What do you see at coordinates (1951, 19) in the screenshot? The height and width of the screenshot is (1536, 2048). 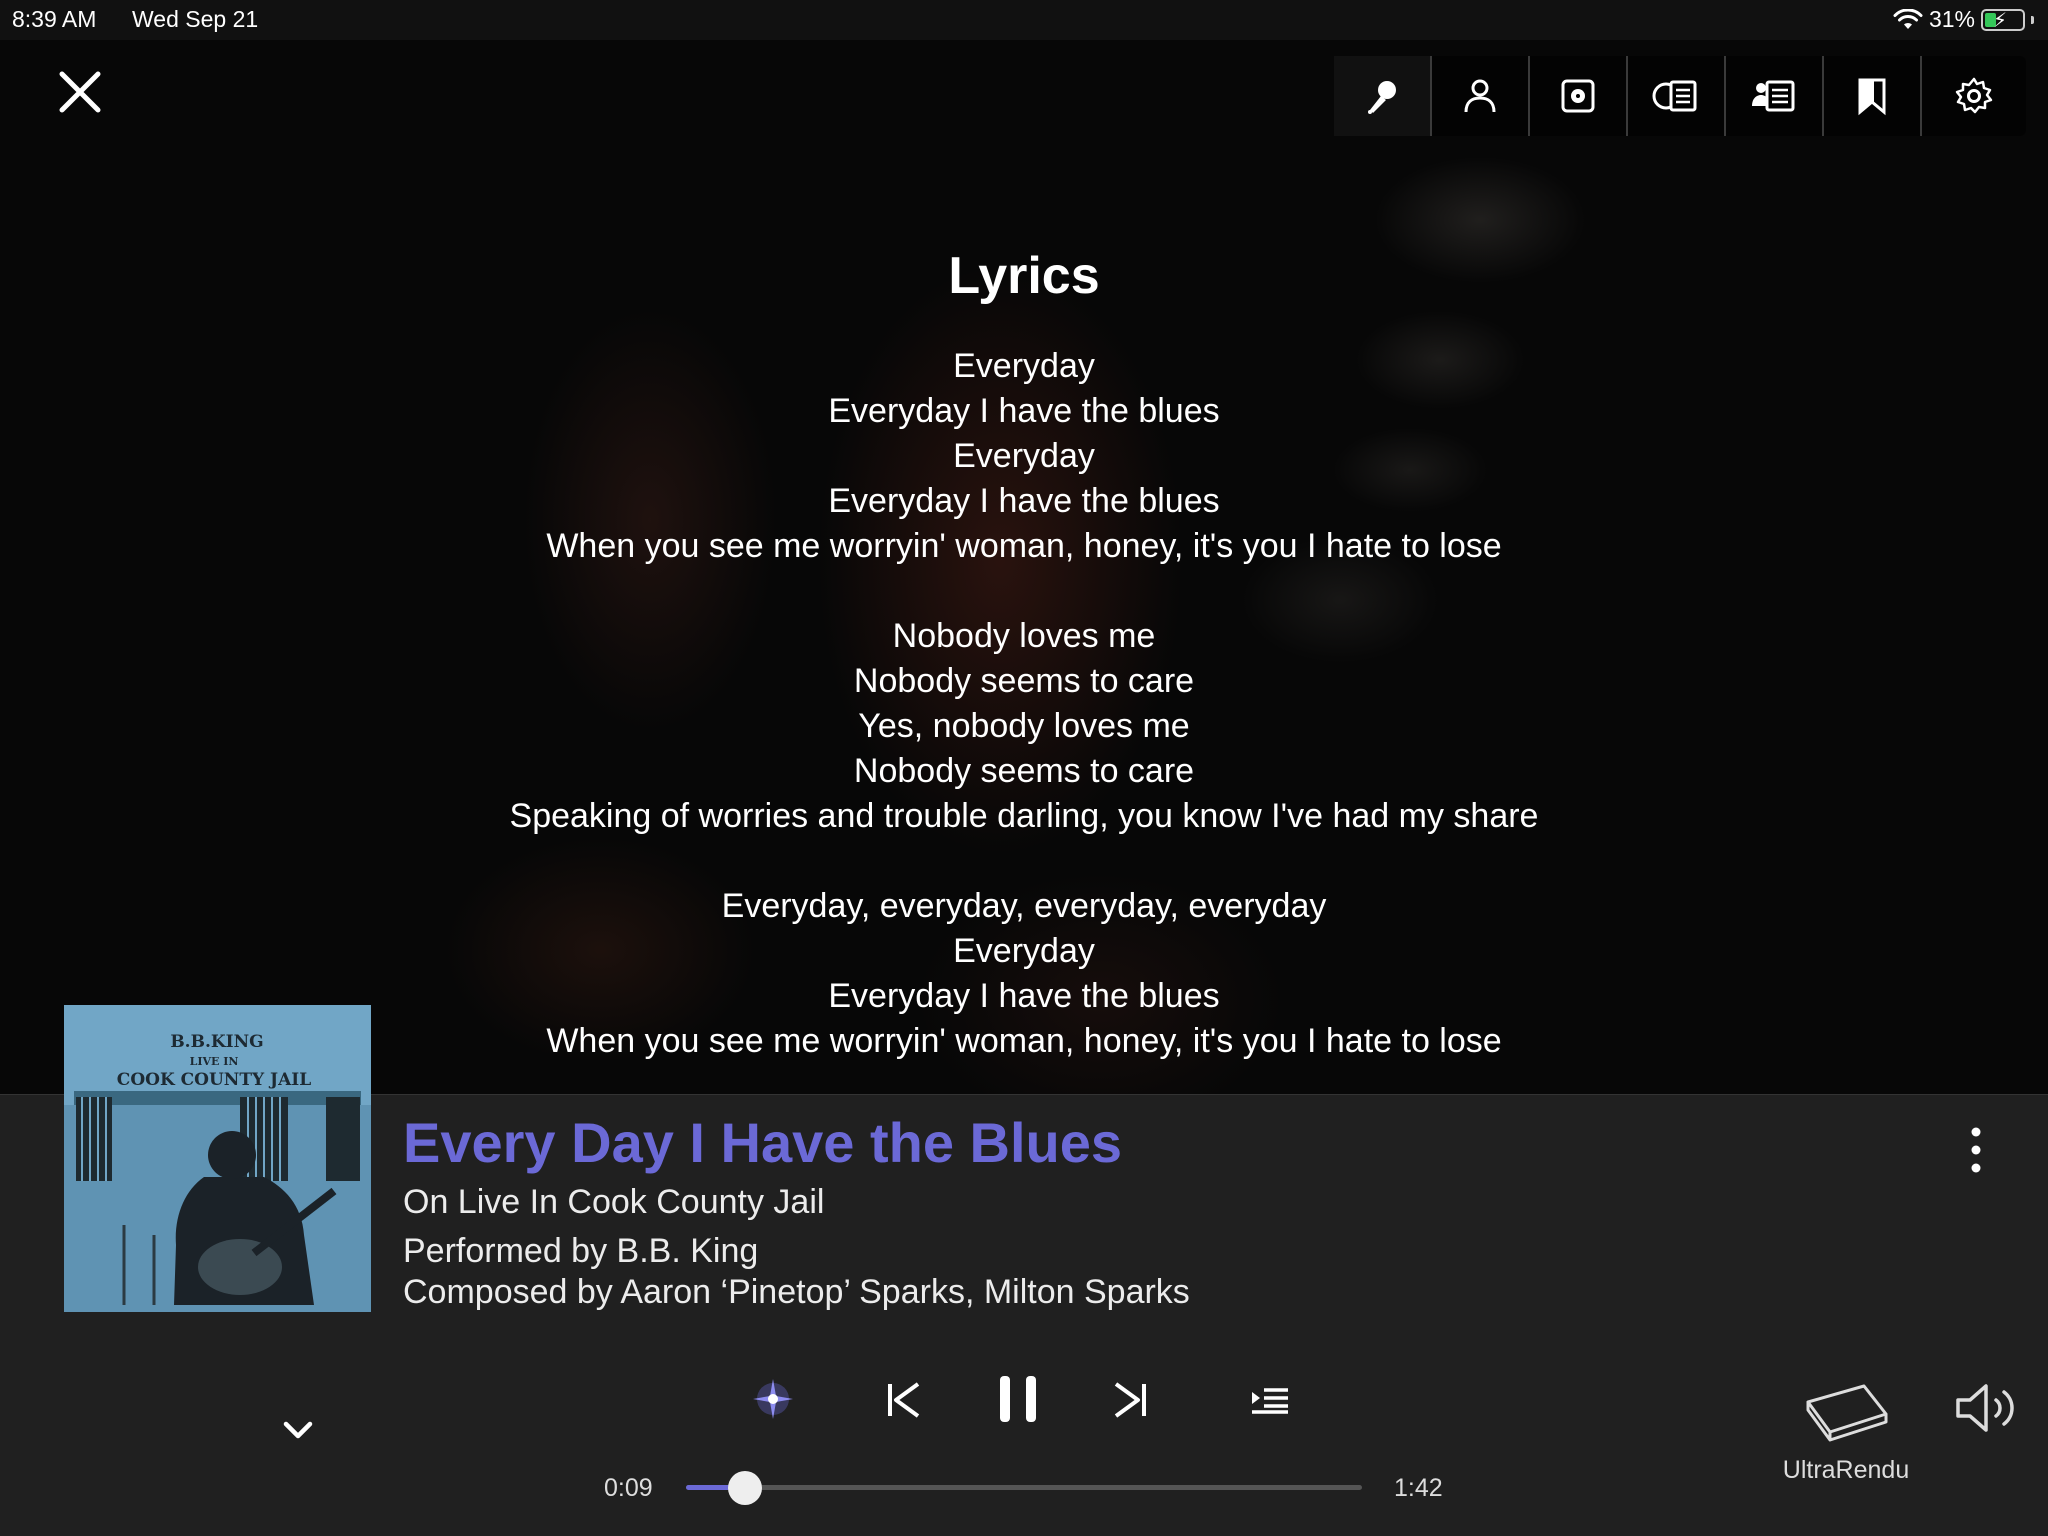 I see `battery-percent: 31%` at bounding box center [1951, 19].